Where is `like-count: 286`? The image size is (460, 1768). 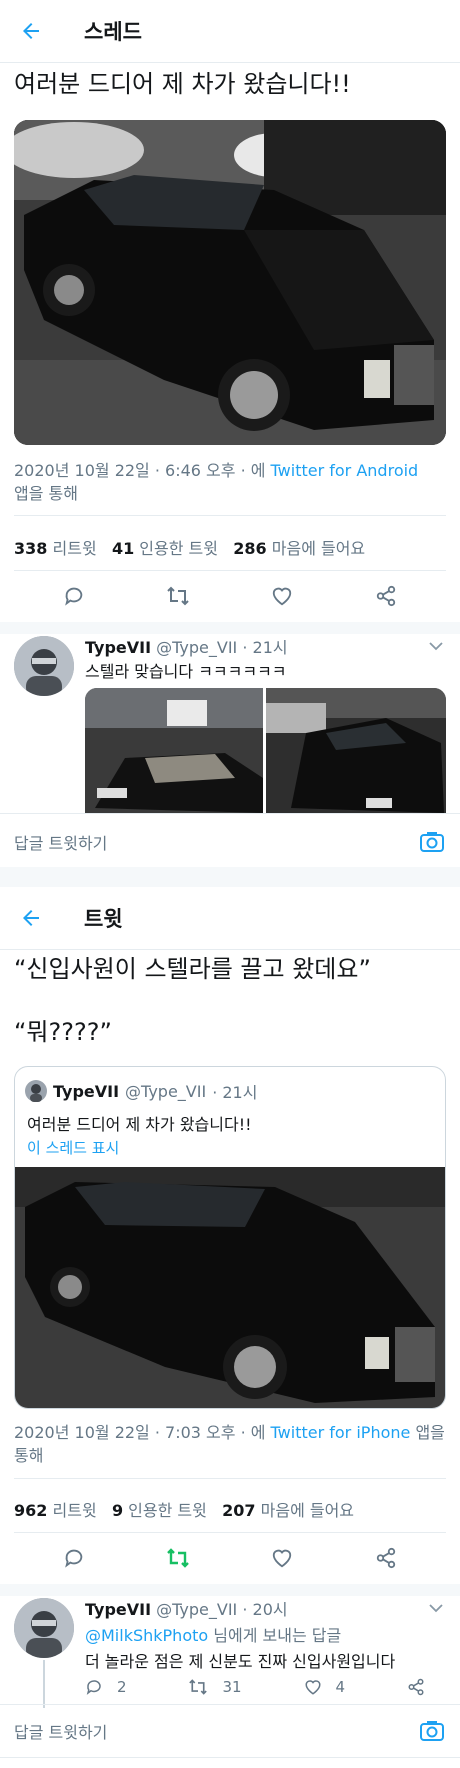
like-count: 286 is located at coordinates (249, 548).